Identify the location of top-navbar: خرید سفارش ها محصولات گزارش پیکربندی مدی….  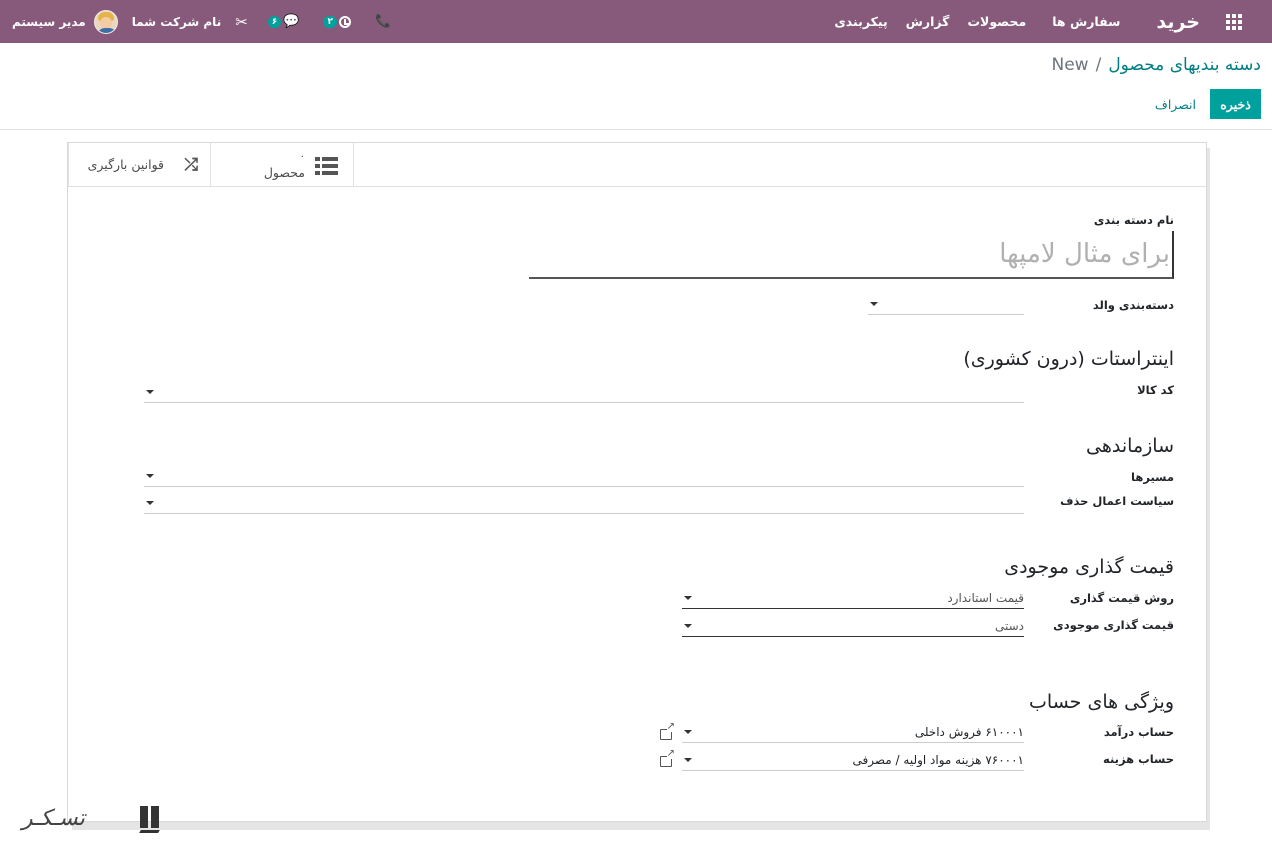
(636, 21).